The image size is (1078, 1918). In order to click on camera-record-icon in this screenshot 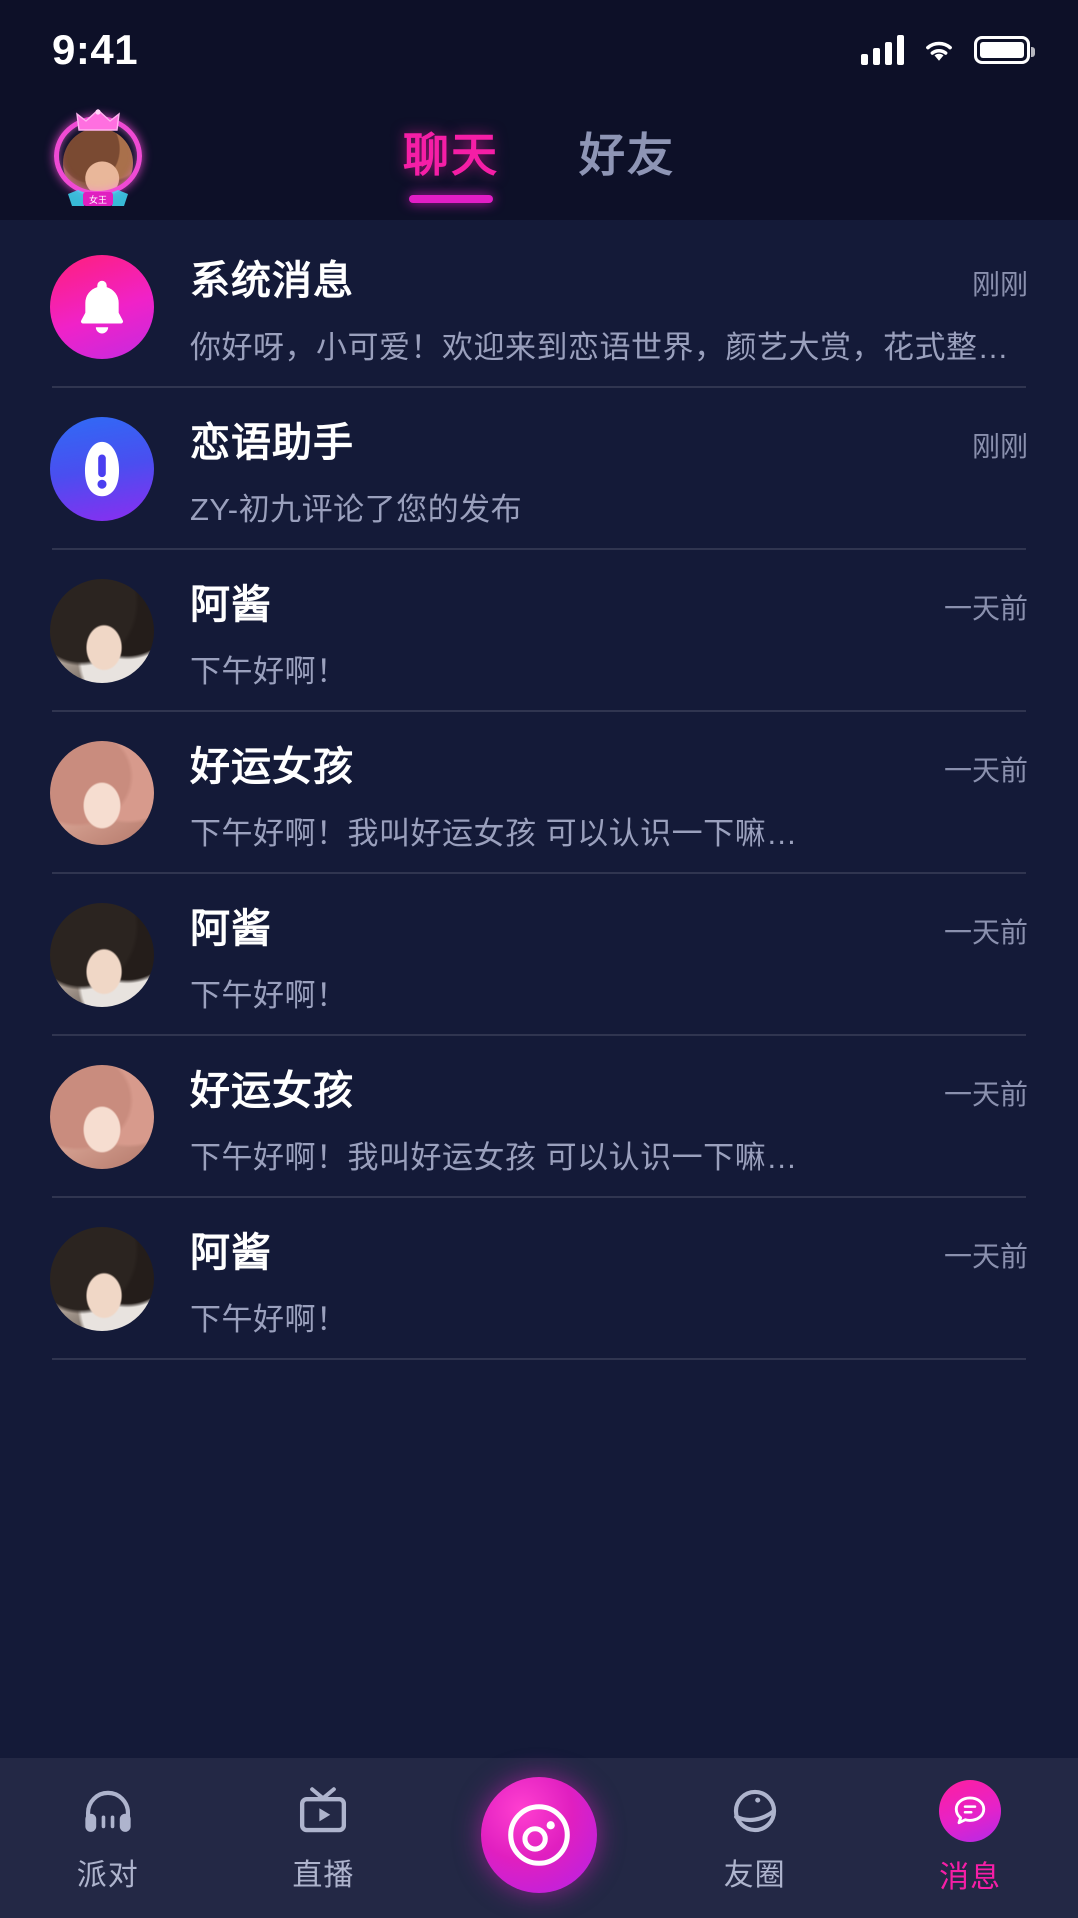, I will do `click(539, 1835)`.